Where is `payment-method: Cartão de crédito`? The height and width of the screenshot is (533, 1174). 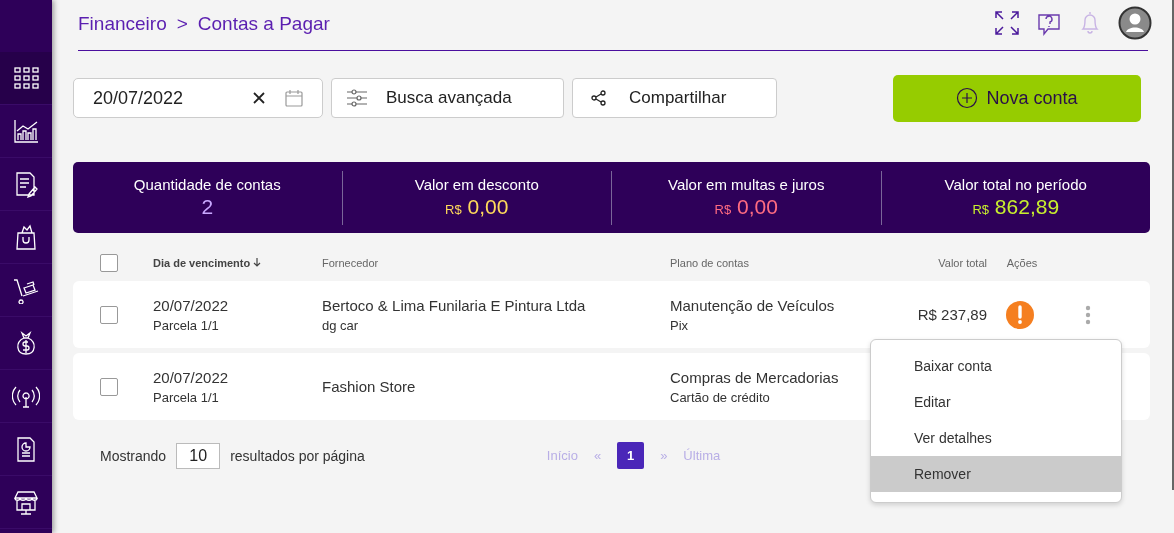 payment-method: Cartão de crédito is located at coordinates (720, 397).